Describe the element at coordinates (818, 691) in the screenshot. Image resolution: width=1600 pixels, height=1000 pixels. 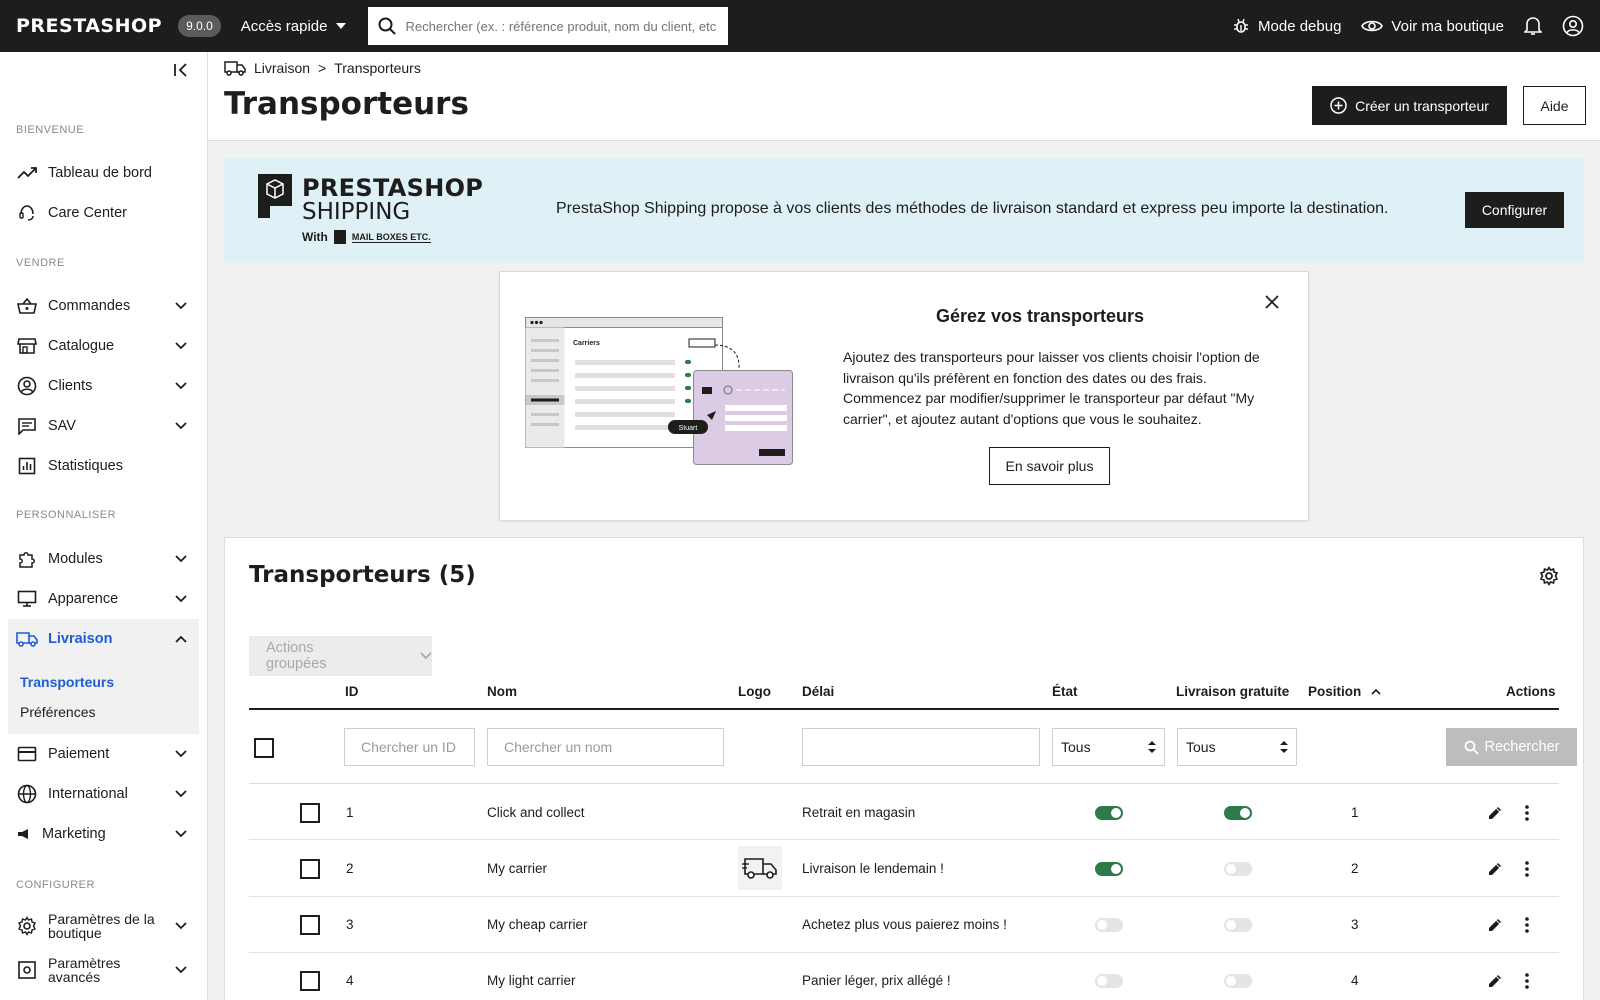
I see `column-header-delay: Délai` at that location.